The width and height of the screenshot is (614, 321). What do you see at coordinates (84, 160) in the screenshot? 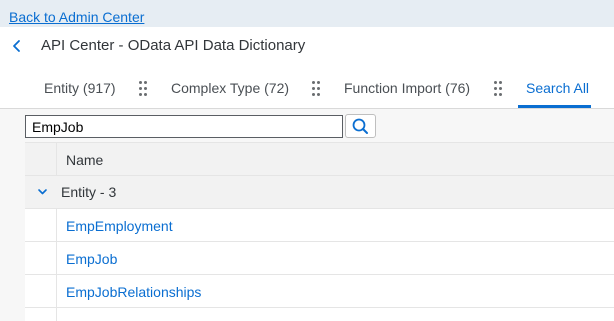
I see `column-header-name: Name` at bounding box center [84, 160].